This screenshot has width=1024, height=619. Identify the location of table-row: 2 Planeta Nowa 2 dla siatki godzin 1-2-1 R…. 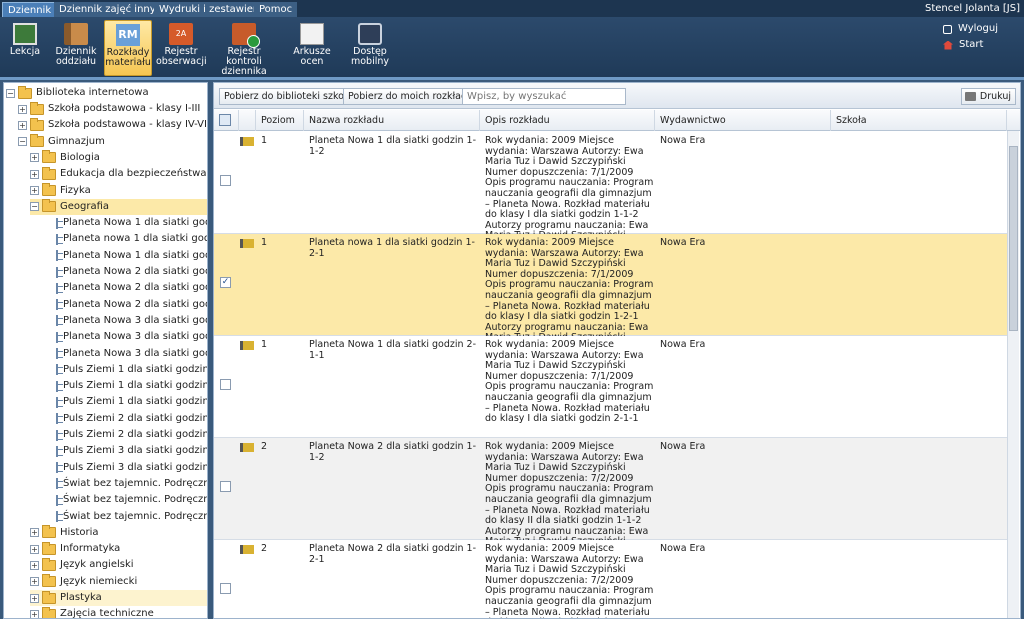
(610, 579).